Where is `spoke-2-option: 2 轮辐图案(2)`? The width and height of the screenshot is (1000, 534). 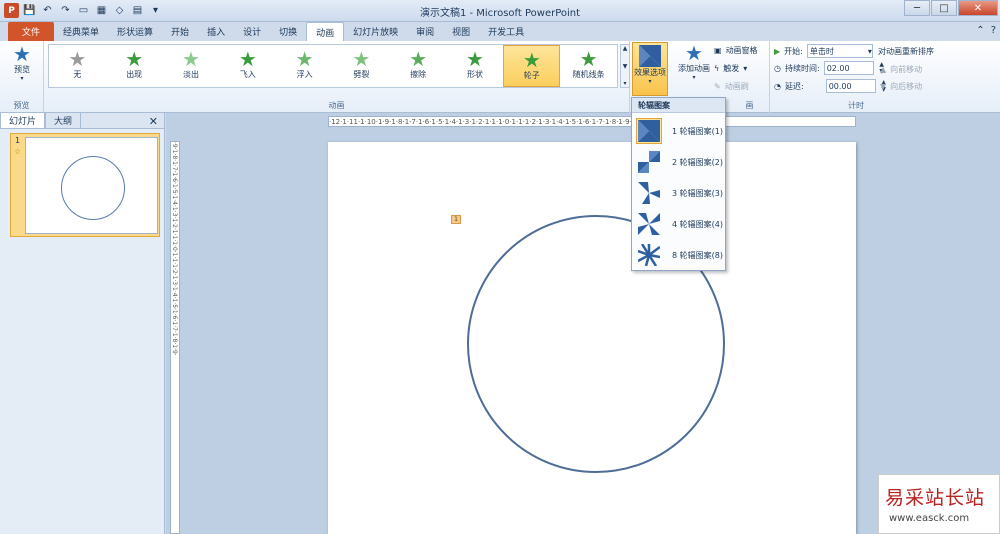 spoke-2-option: 2 轮辐图案(2) is located at coordinates (679, 162).